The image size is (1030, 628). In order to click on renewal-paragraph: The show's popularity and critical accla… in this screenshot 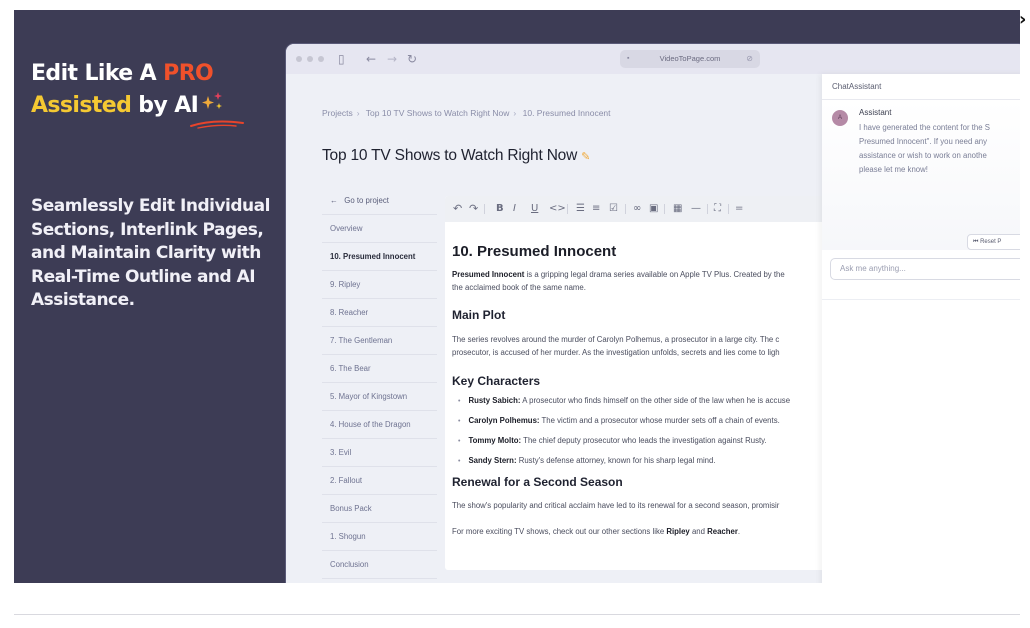, I will do `click(616, 505)`.